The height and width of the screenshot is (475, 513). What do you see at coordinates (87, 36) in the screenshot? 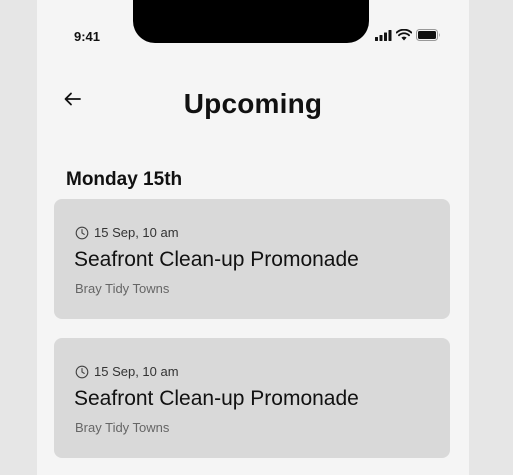
I see `status-time: 9:41` at bounding box center [87, 36].